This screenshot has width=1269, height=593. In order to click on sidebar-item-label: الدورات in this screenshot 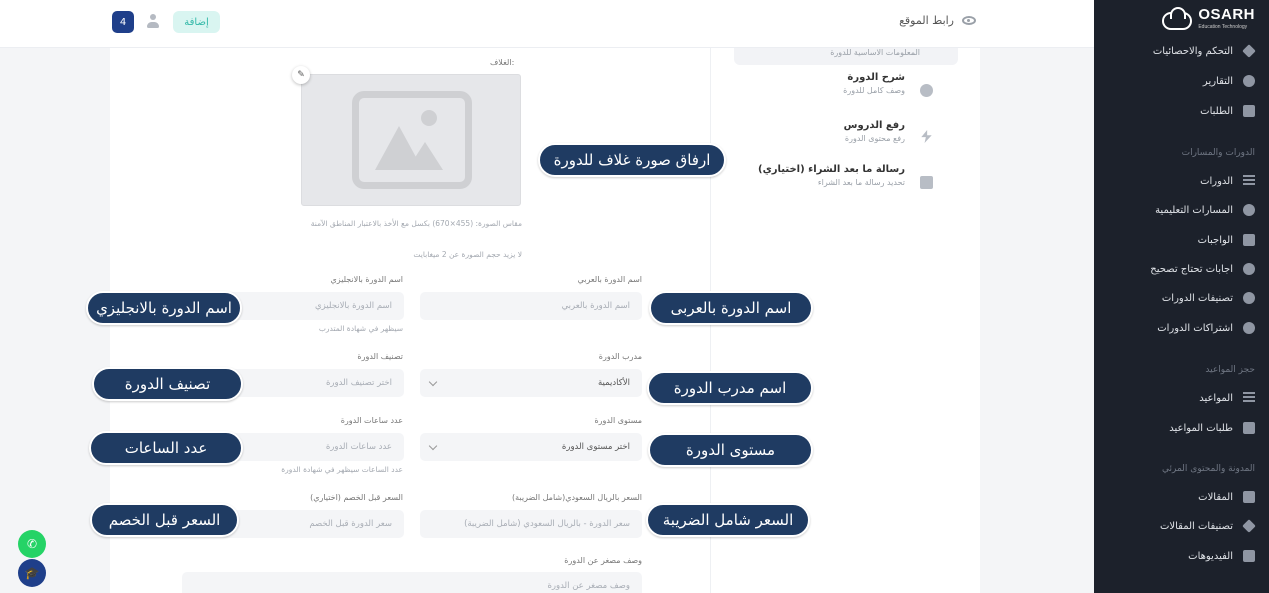, I will do `click(1216, 181)`.